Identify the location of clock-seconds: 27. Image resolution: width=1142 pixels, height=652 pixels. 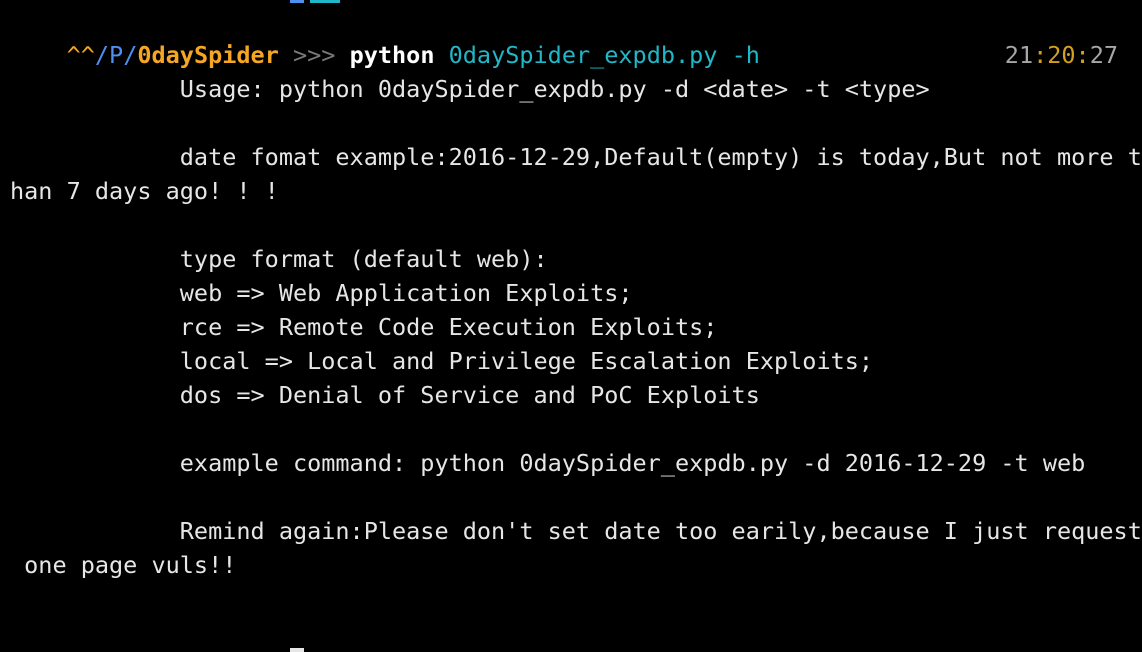
(1103, 55).